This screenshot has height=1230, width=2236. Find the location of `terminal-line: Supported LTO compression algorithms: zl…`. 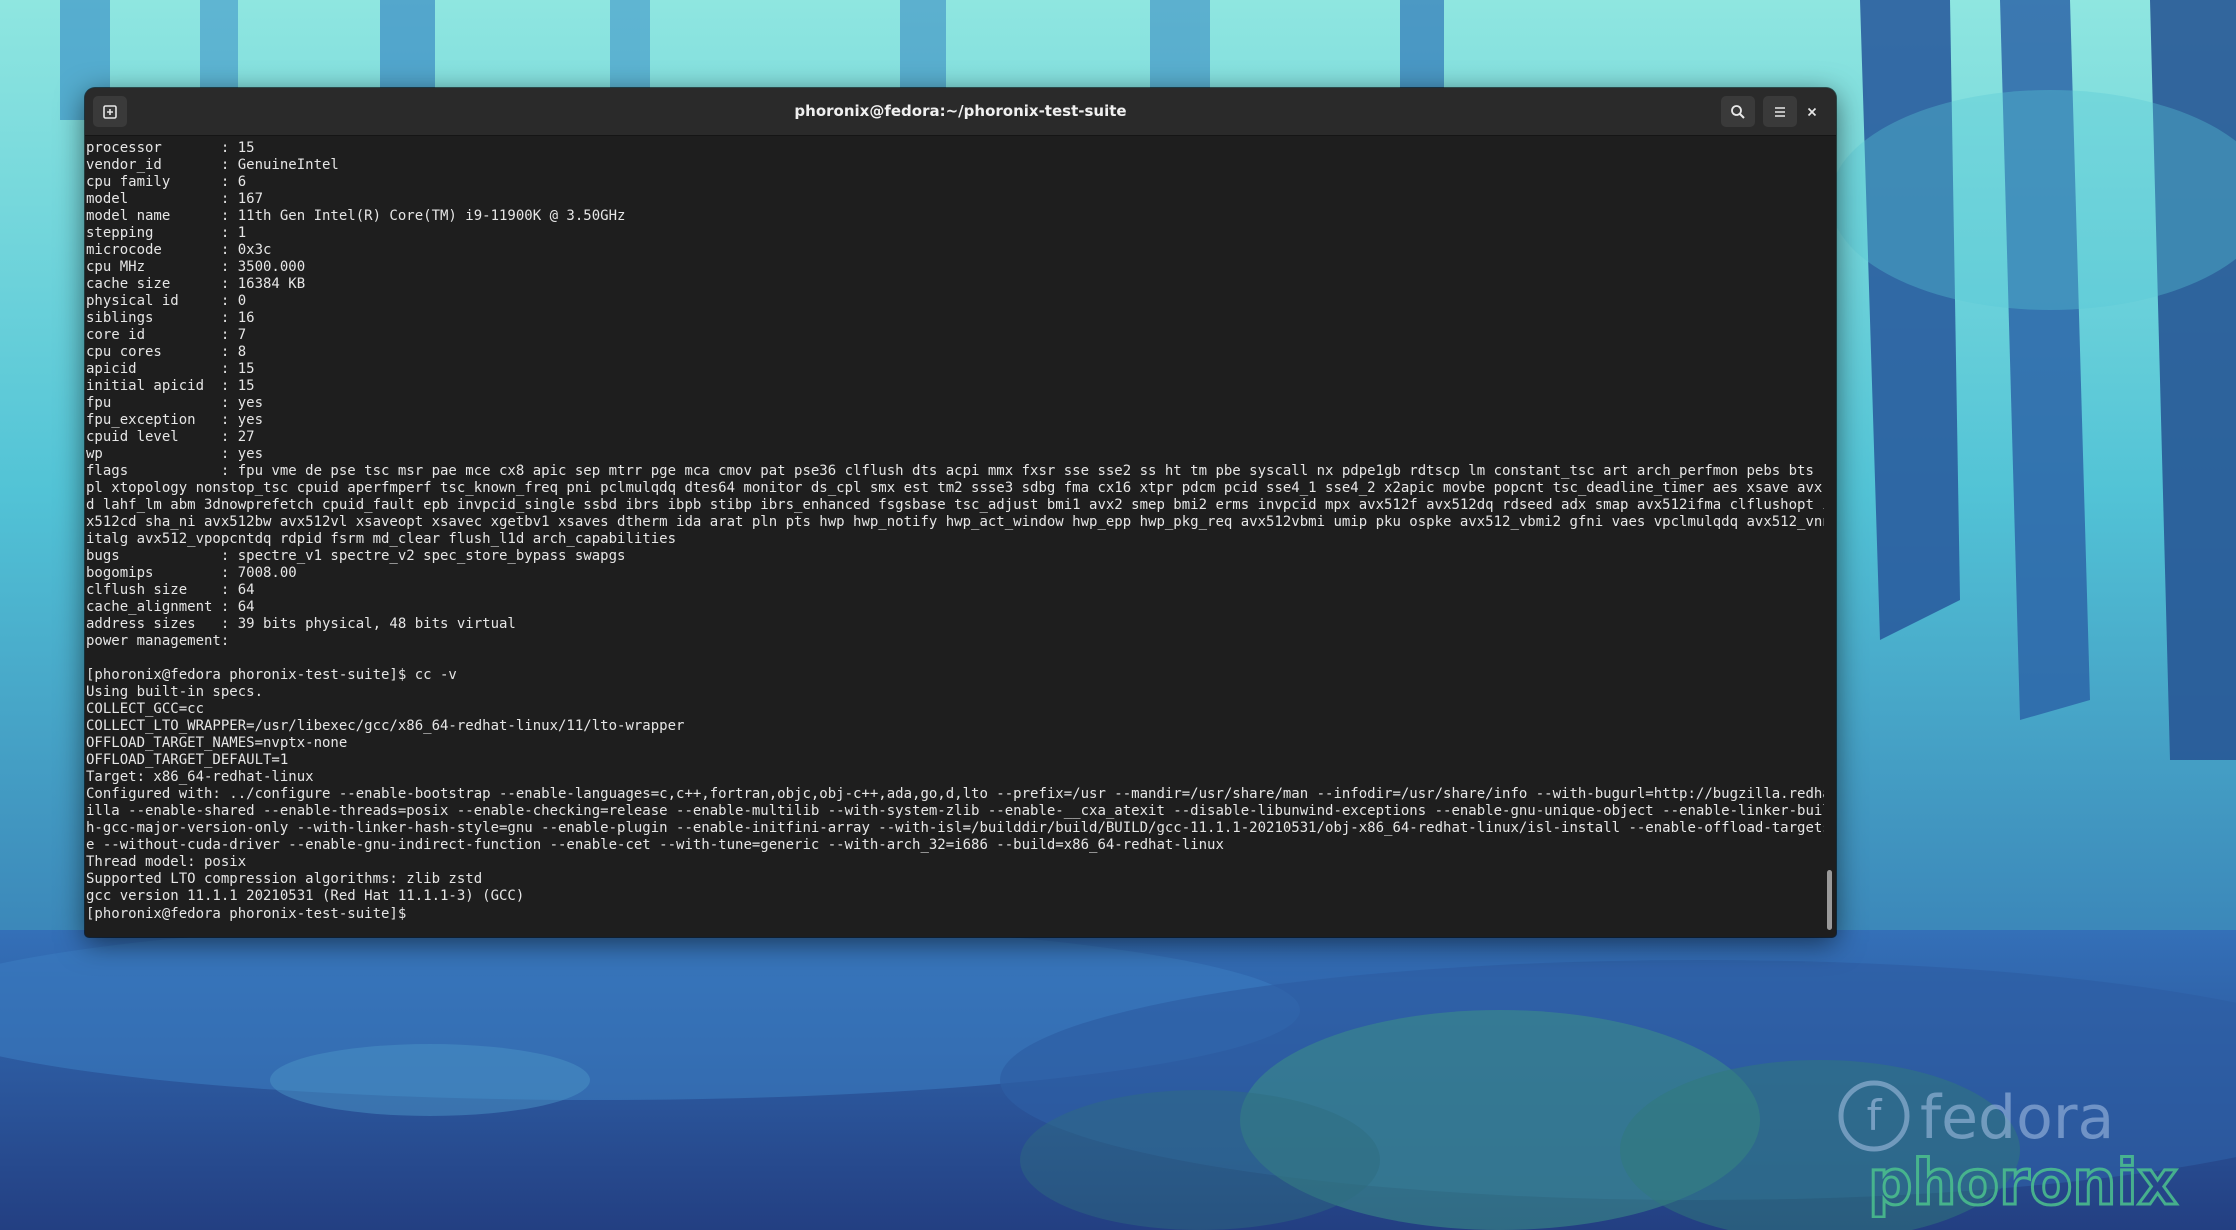

terminal-line: Supported LTO compression algorithms: zl… is located at coordinates (284, 879).